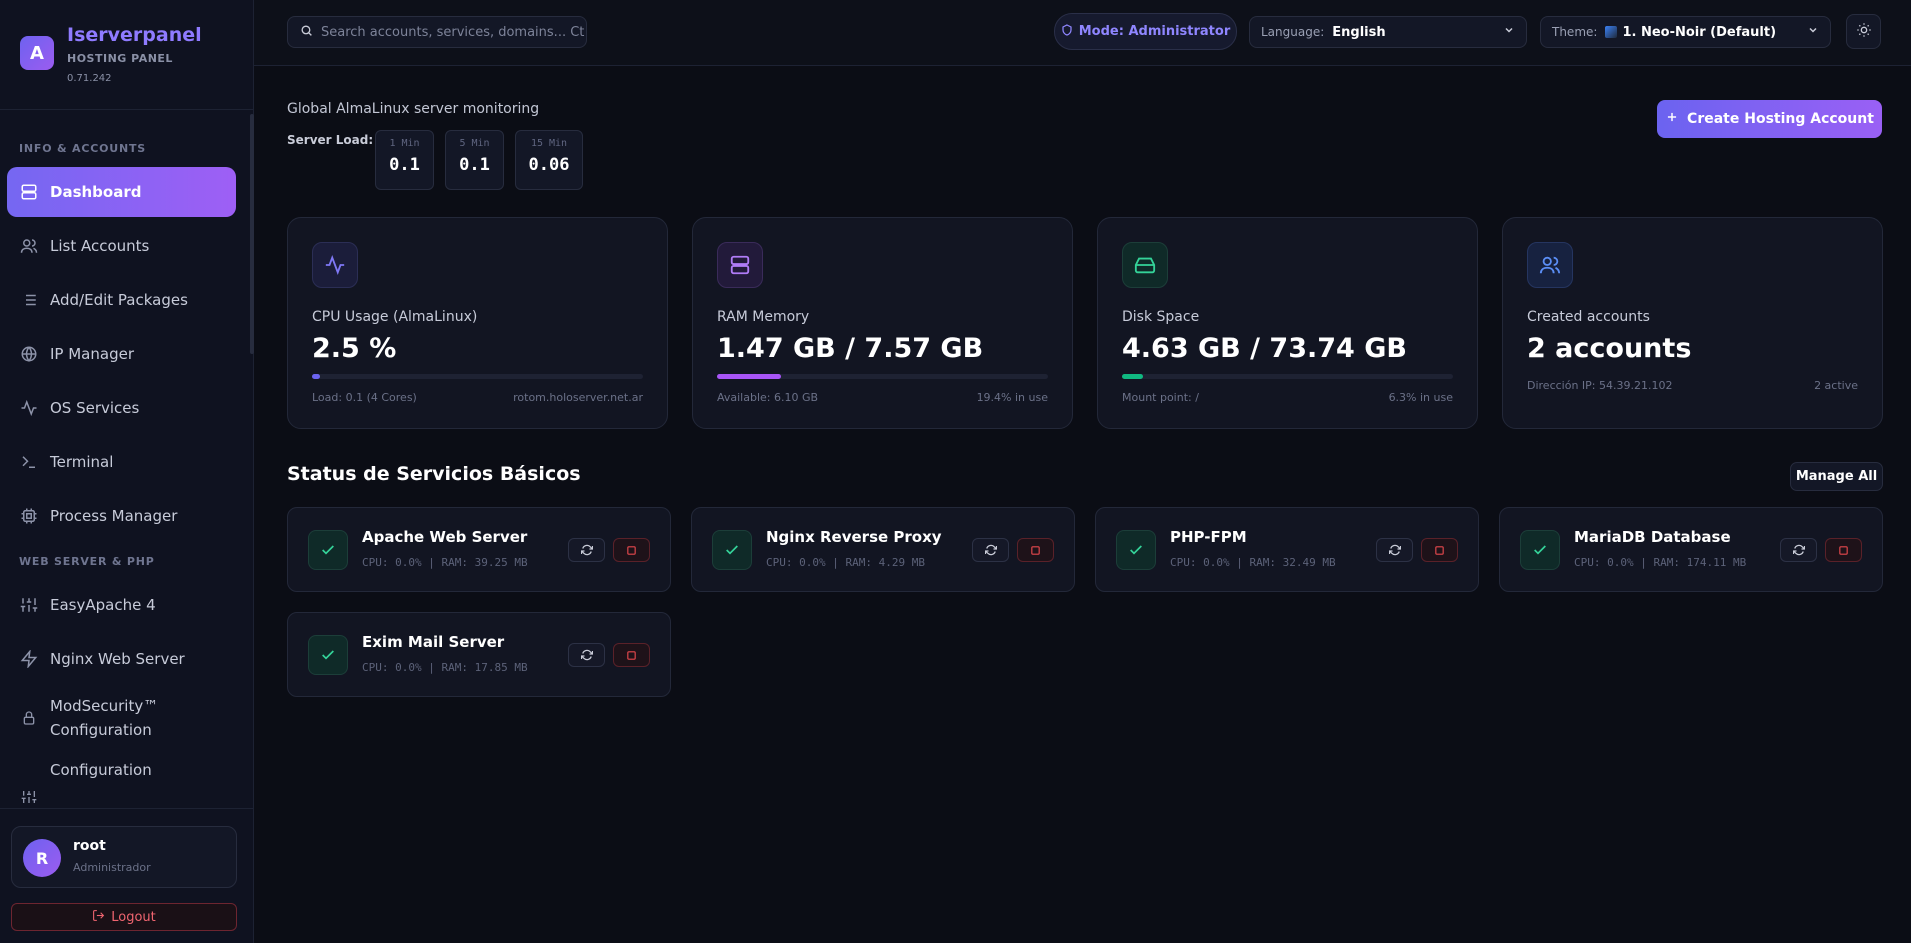 The image size is (1911, 943). Describe the element at coordinates (437, 32) in the screenshot. I see `search-input: Search accounts, services, domains... Ct` at that location.